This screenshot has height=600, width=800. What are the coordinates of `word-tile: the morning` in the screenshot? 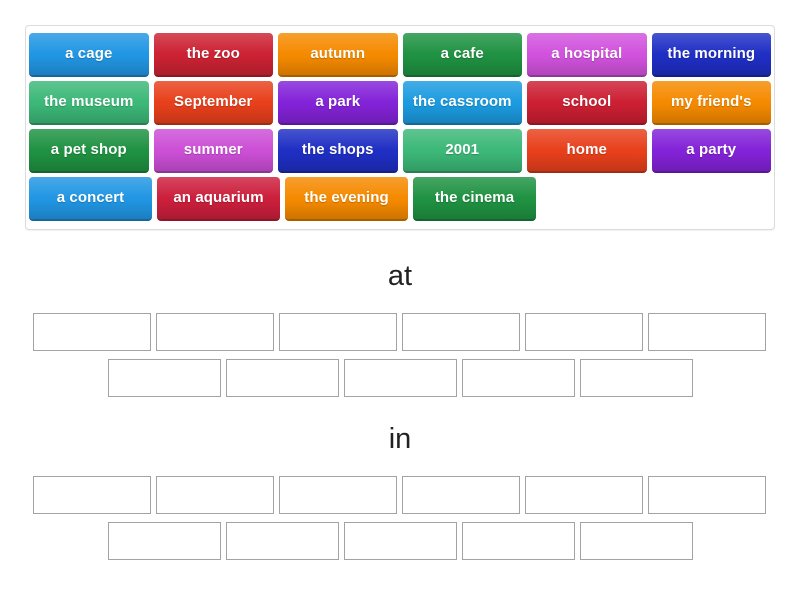 It's located at (711, 55).